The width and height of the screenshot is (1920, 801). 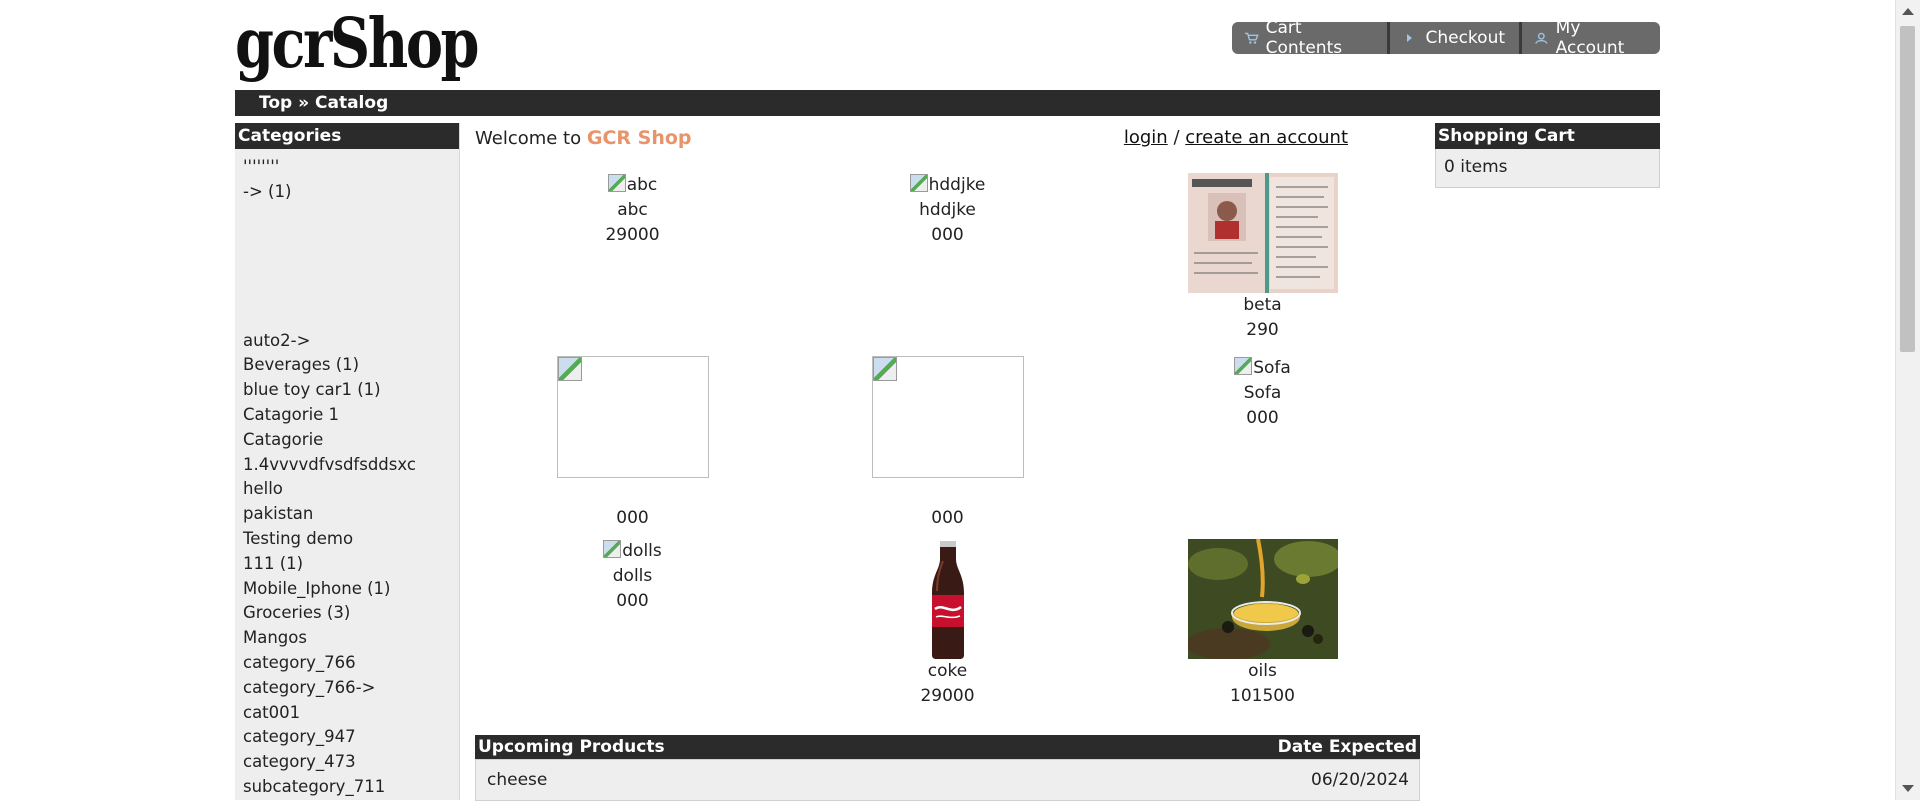 What do you see at coordinates (1262, 671) in the screenshot?
I see `product-name: oils` at bounding box center [1262, 671].